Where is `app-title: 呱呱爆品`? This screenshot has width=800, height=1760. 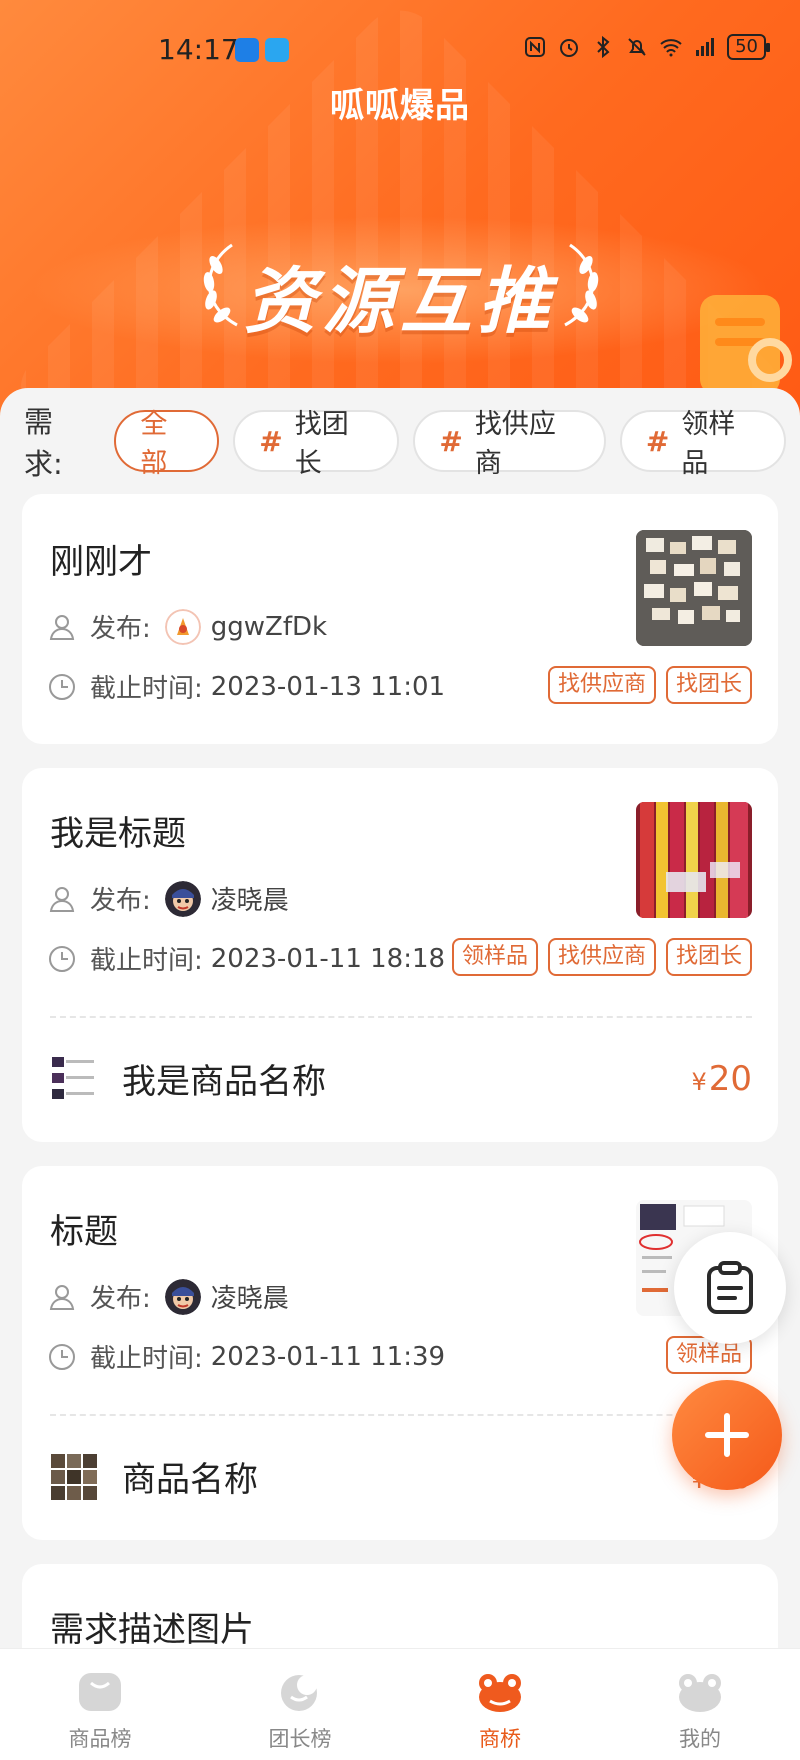
app-title: 呱呱爆品 is located at coordinates (400, 106).